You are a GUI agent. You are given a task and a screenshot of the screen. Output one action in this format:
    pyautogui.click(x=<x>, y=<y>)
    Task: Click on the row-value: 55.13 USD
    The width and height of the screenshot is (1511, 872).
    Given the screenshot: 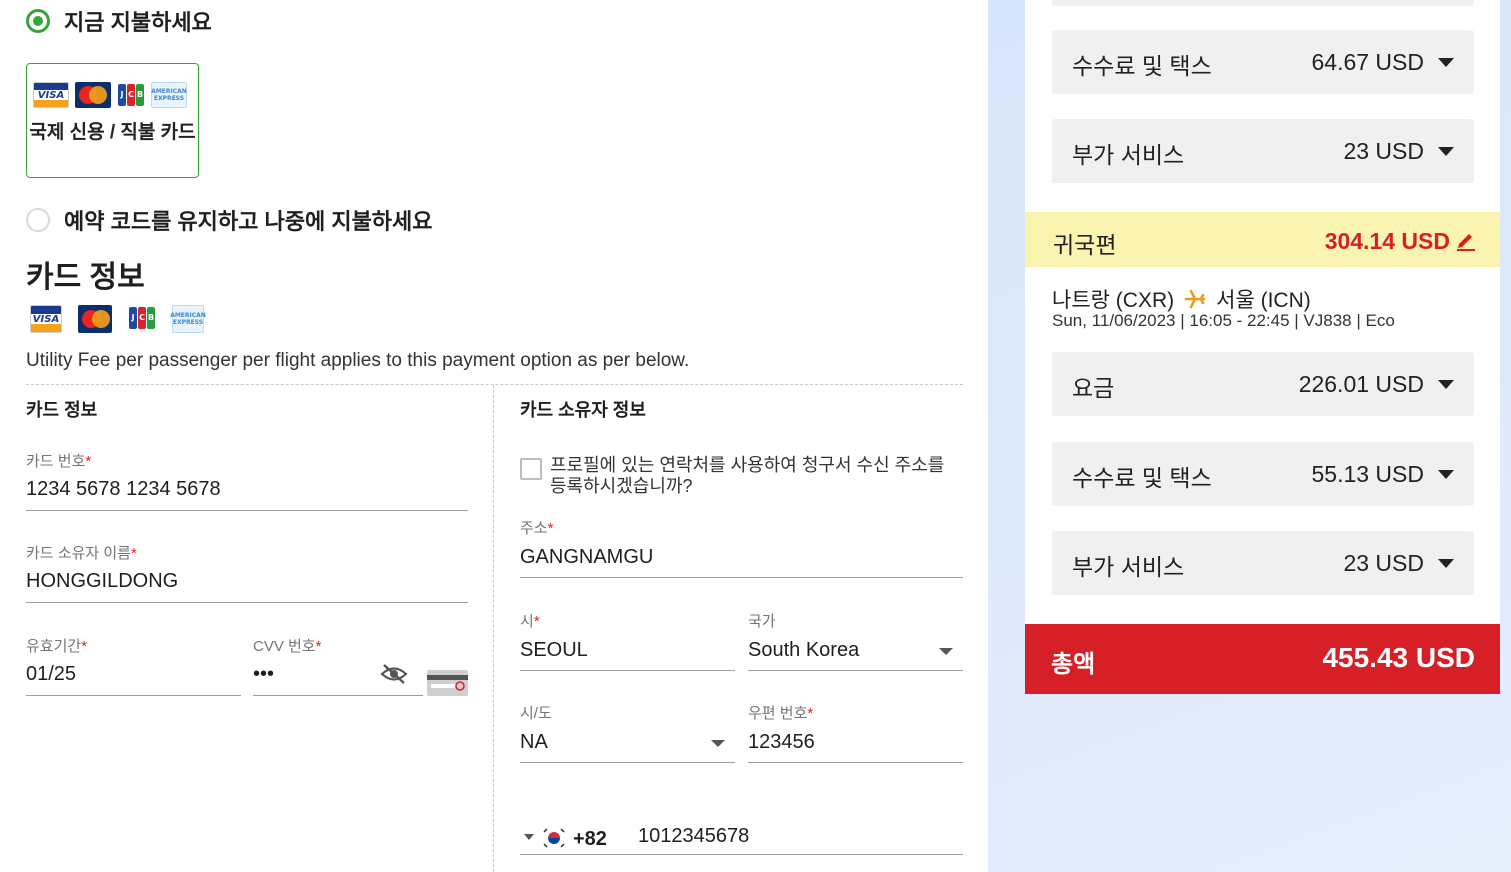 What is the action you would take?
    pyautogui.click(x=1367, y=474)
    